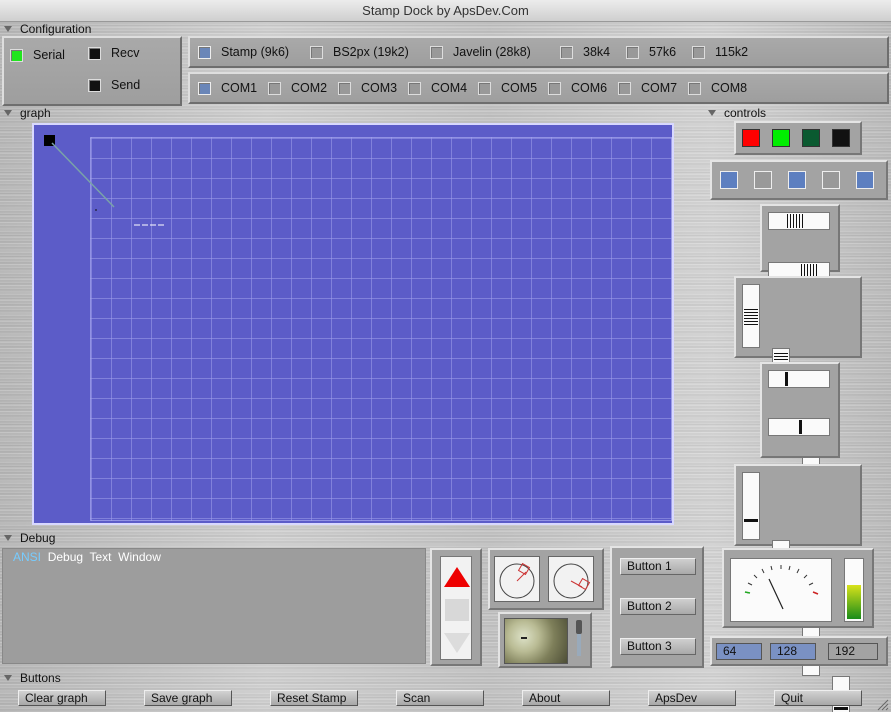  I want to click on black-swatch, so click(841, 138).